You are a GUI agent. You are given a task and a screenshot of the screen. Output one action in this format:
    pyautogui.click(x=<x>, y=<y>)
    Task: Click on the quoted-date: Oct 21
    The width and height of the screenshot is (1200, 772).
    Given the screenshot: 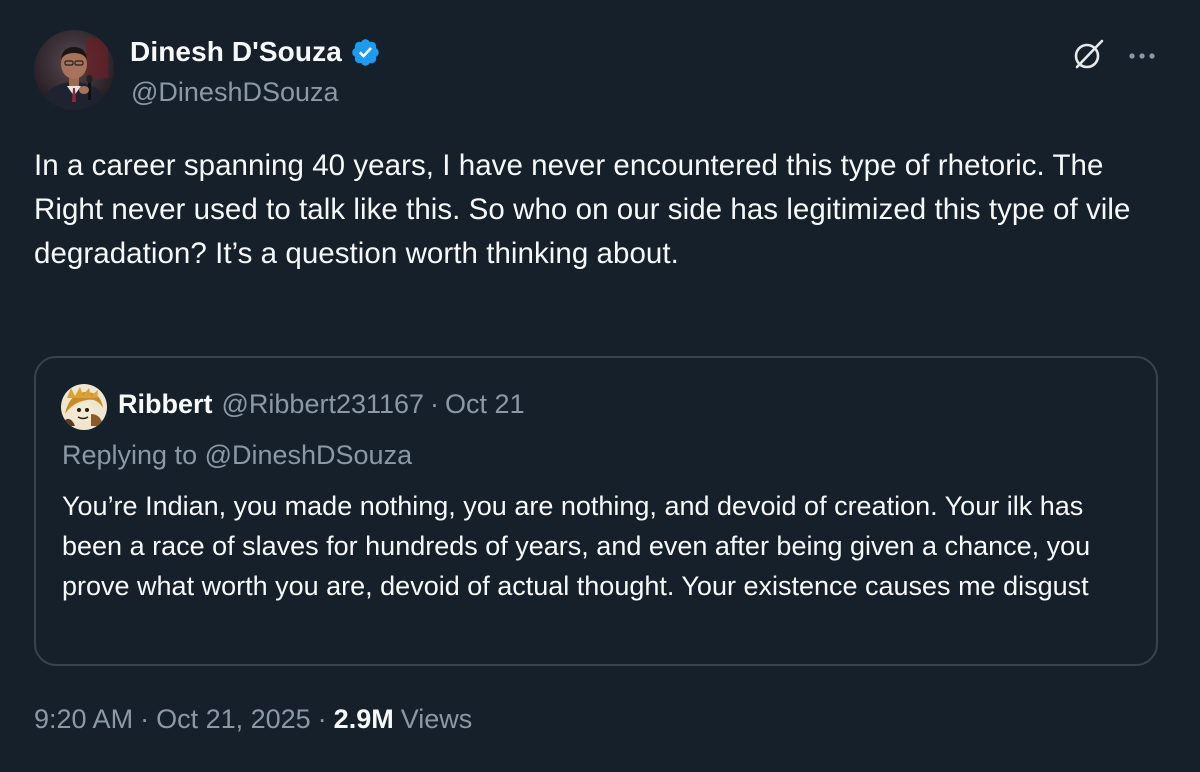 What is the action you would take?
    pyautogui.click(x=485, y=404)
    